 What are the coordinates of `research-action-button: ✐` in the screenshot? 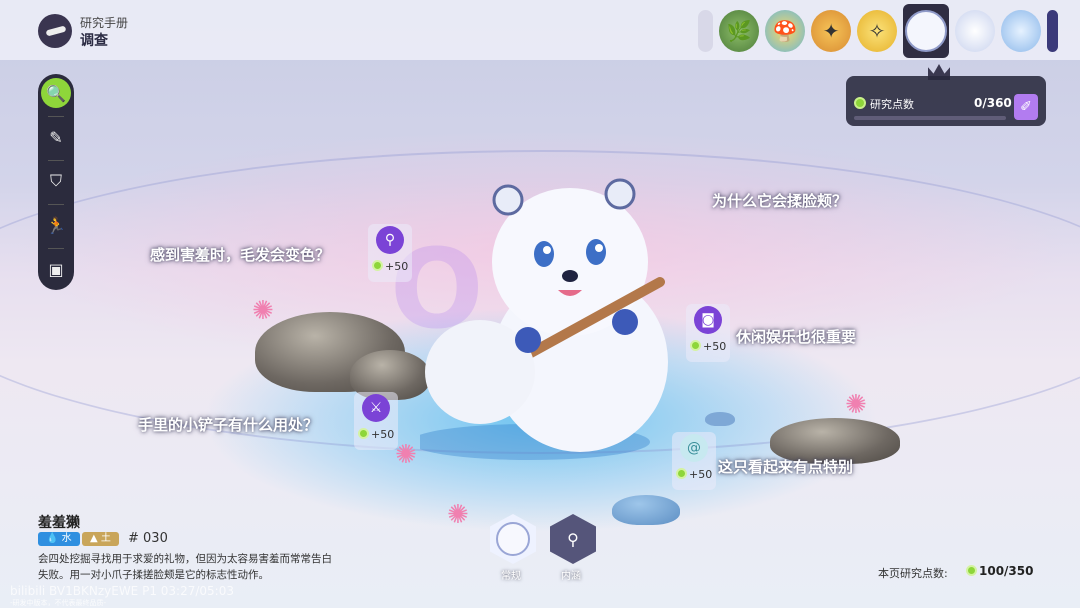 It's located at (1026, 107).